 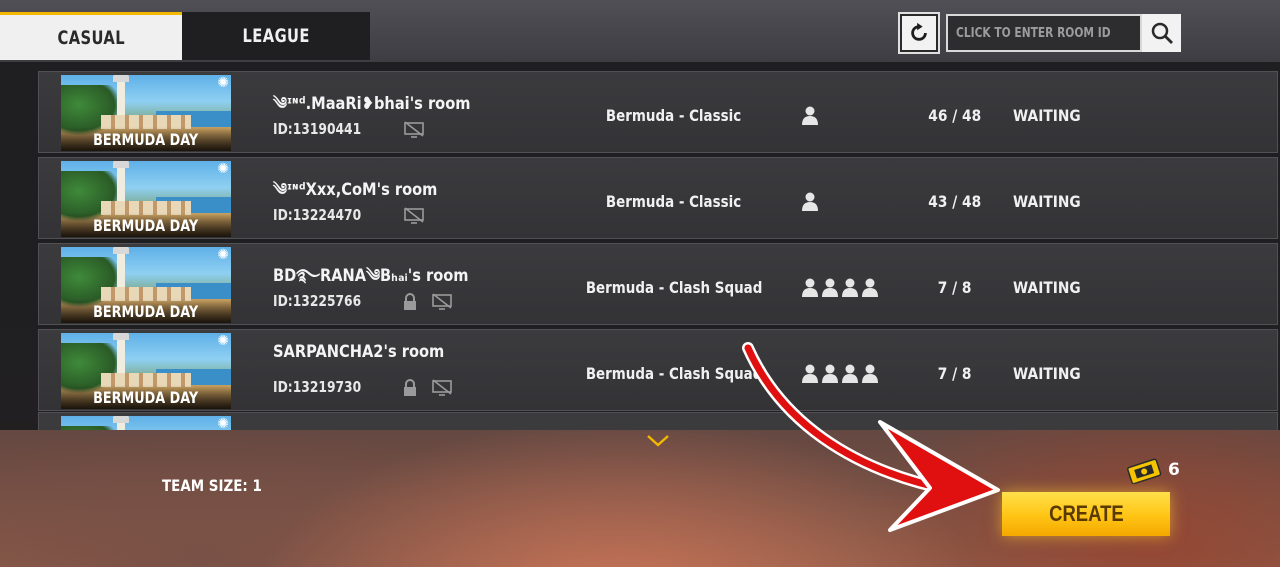 I want to click on room-id: ID:13225766, so click(x=317, y=301).